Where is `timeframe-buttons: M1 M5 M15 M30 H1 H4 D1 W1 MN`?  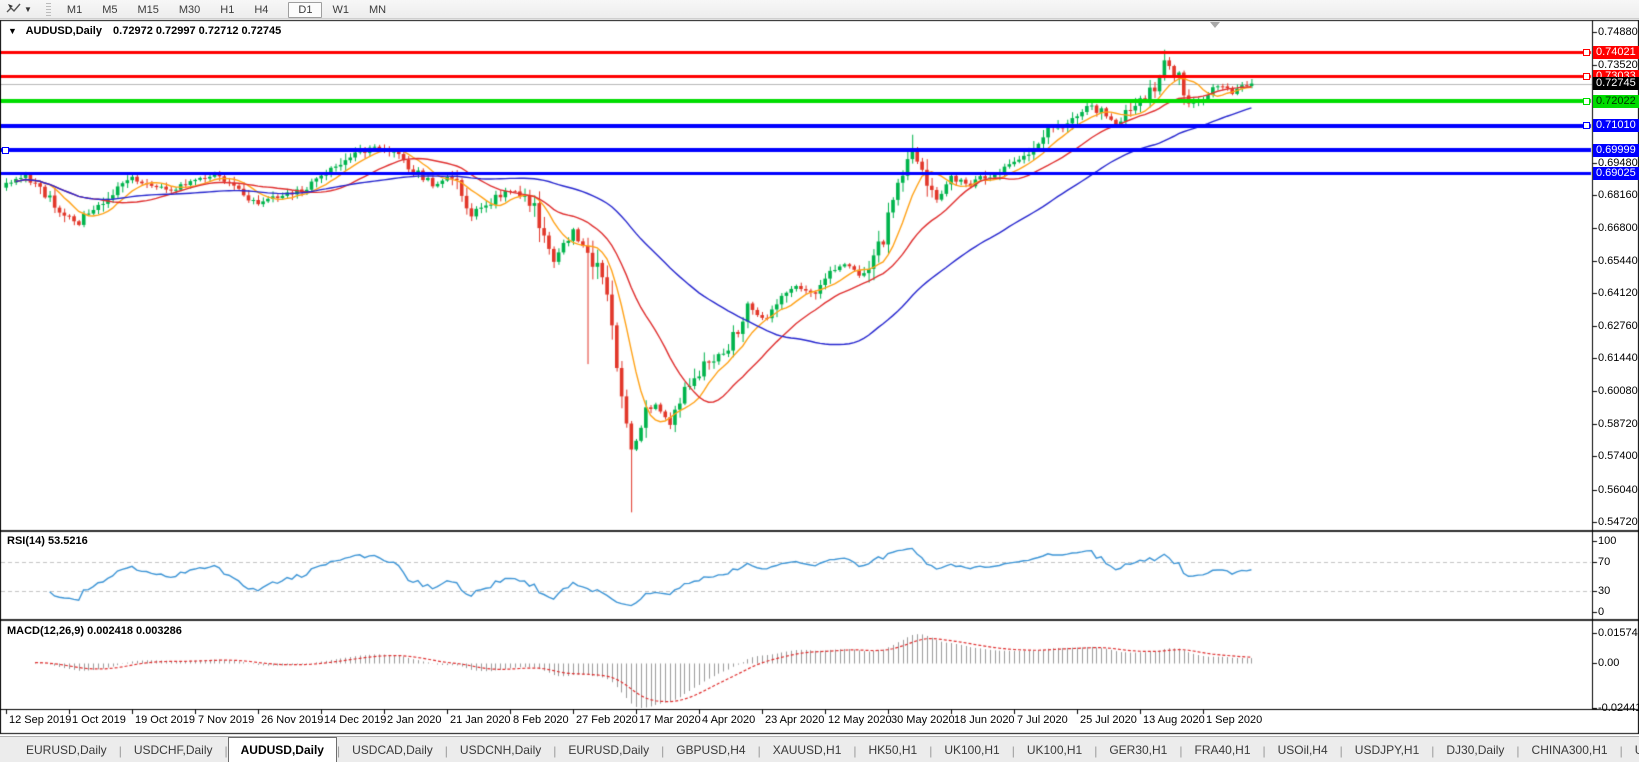
timeframe-buttons: M1 M5 M15 M30 H1 H4 D1 W1 MN is located at coordinates (226, 9).